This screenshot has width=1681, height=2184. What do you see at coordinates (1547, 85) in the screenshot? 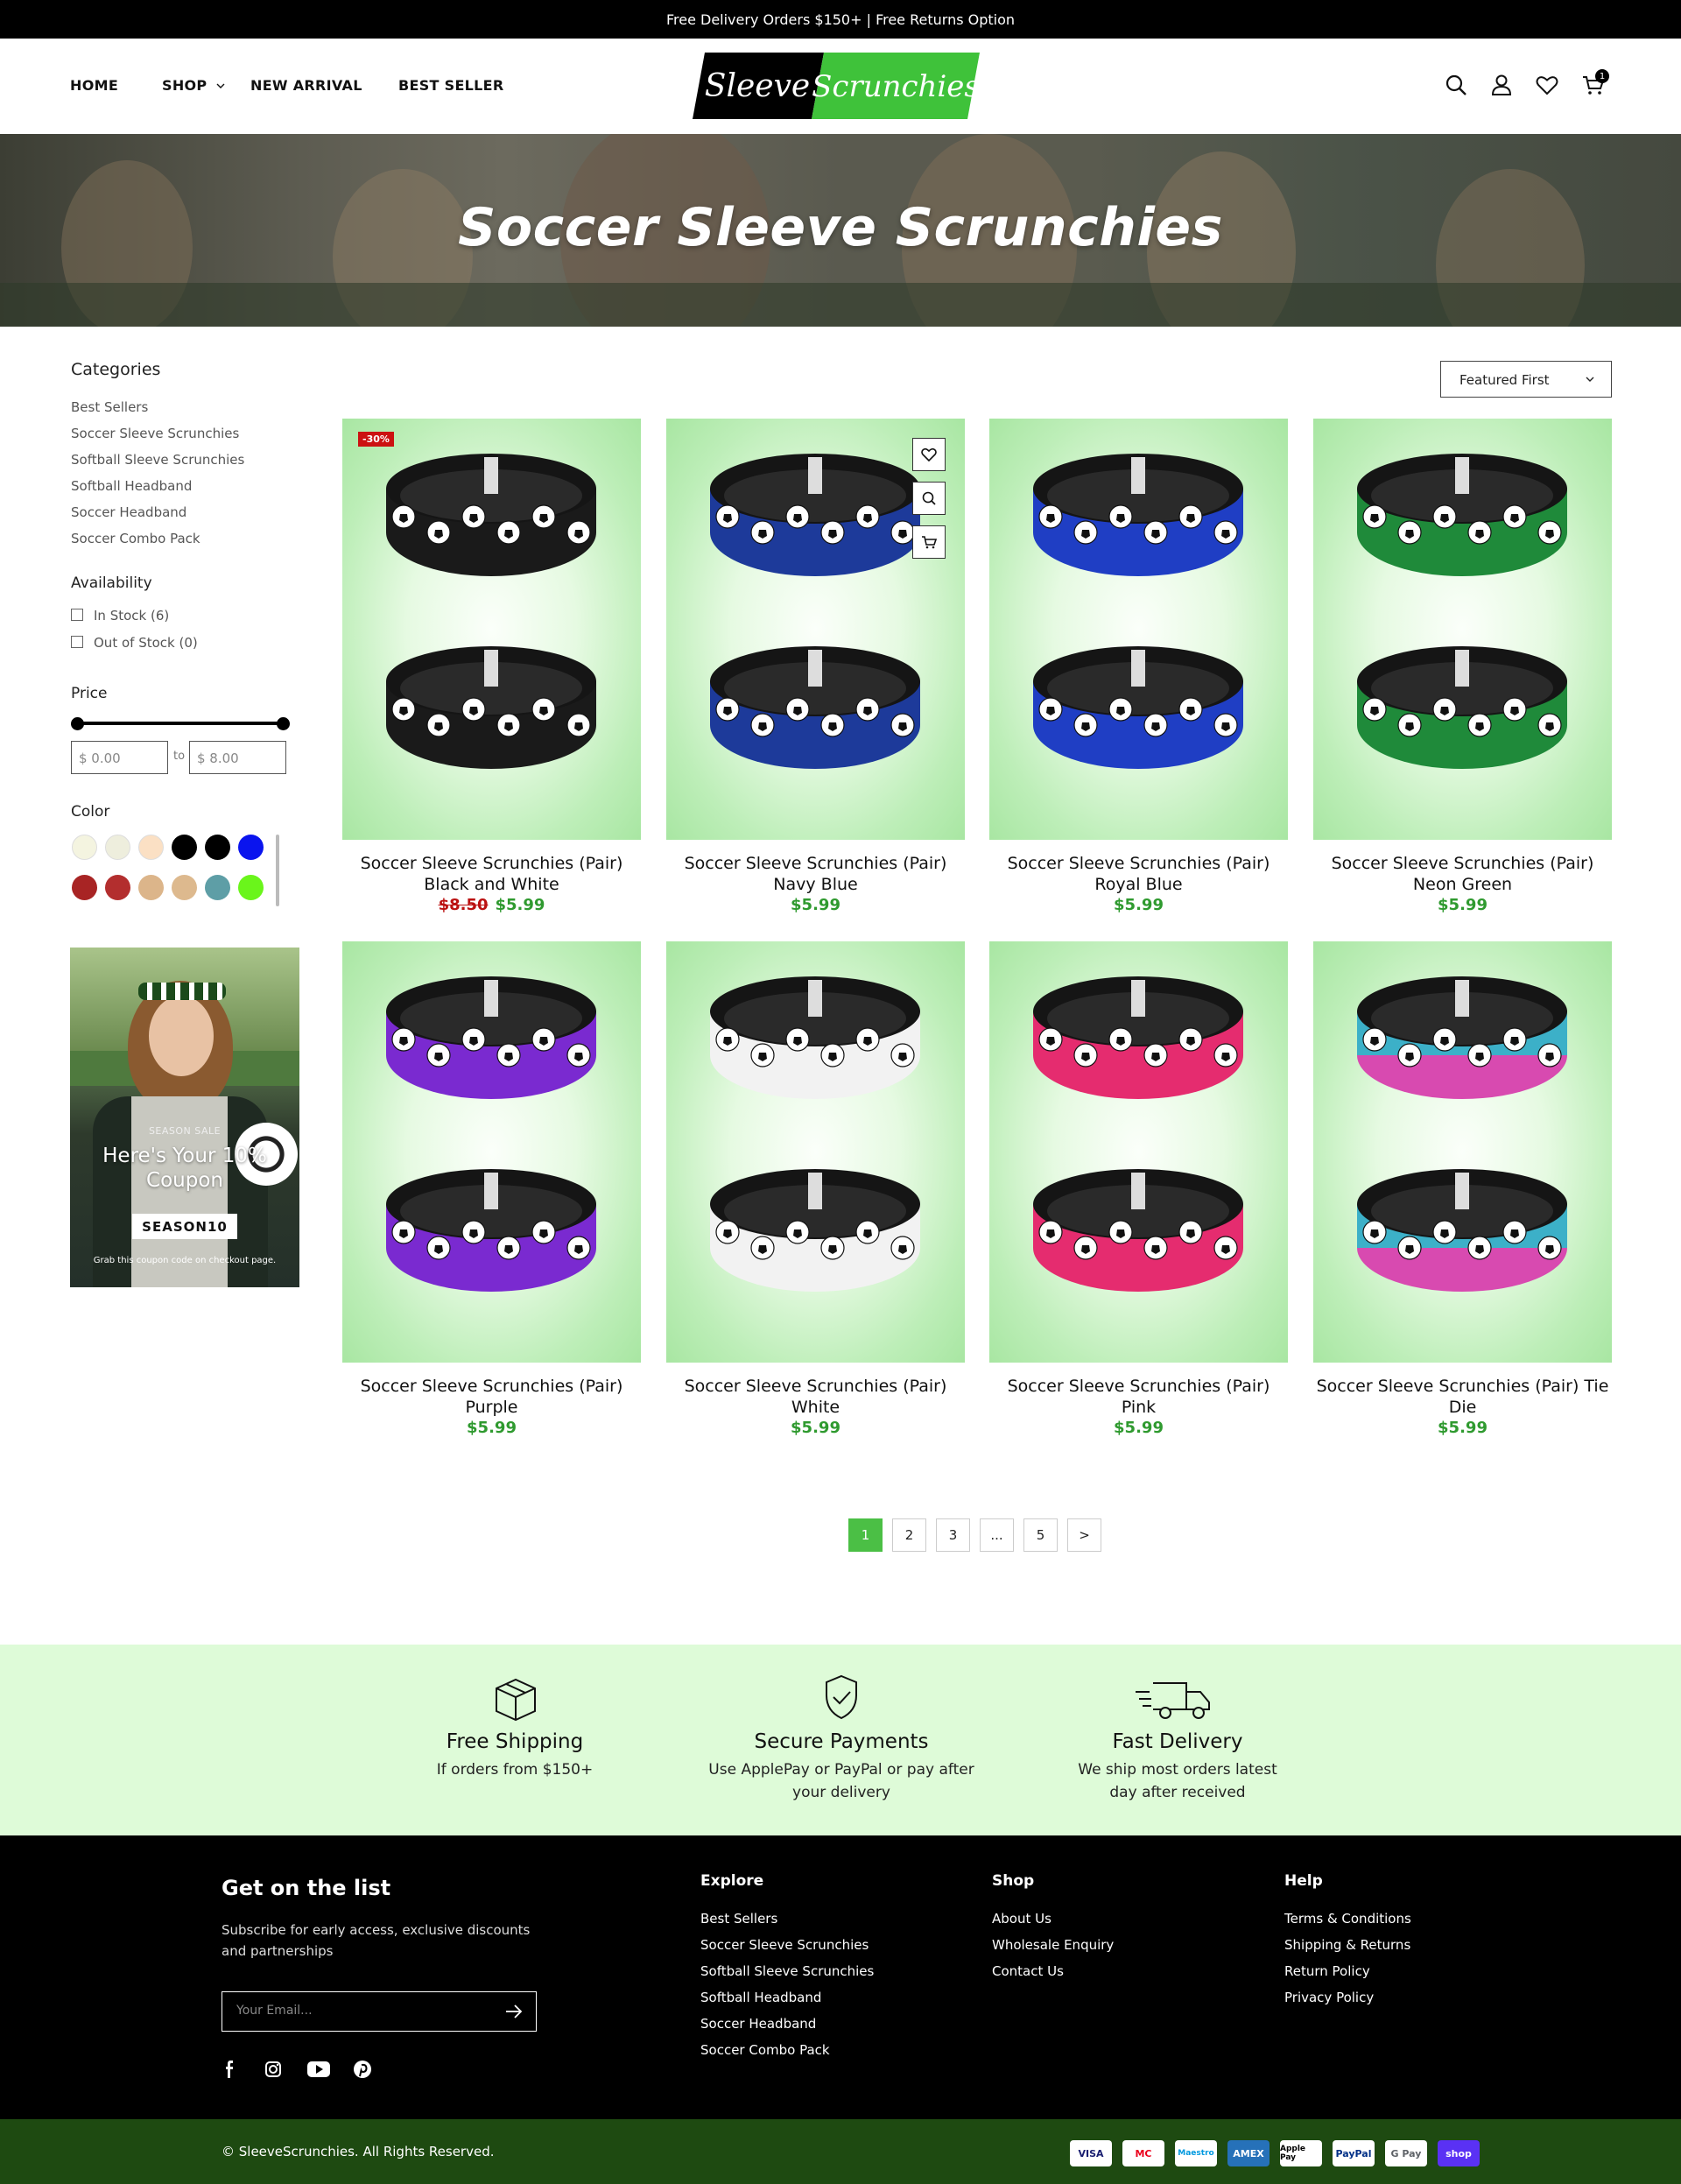
I see `wishlist-heart-icon` at bounding box center [1547, 85].